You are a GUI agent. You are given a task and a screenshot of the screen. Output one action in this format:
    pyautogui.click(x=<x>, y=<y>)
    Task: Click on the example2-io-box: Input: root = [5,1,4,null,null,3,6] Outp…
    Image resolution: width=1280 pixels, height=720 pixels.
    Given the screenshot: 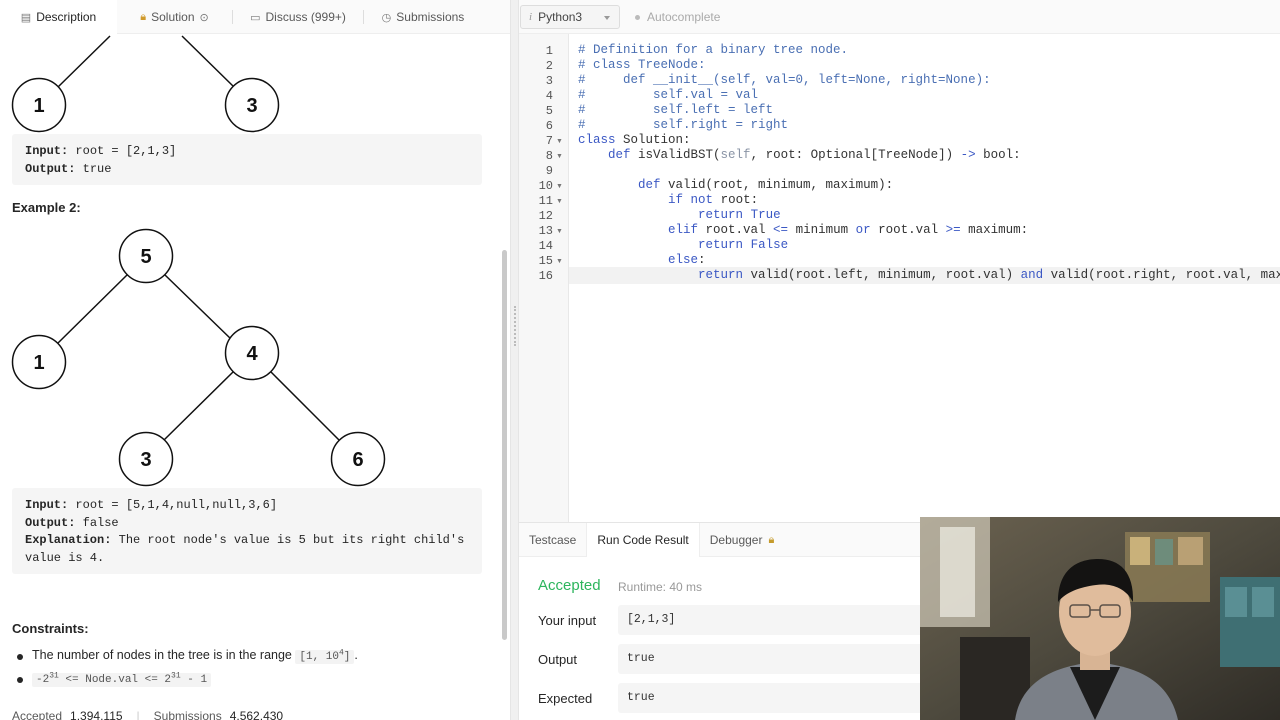 What is the action you would take?
    pyautogui.click(x=247, y=531)
    